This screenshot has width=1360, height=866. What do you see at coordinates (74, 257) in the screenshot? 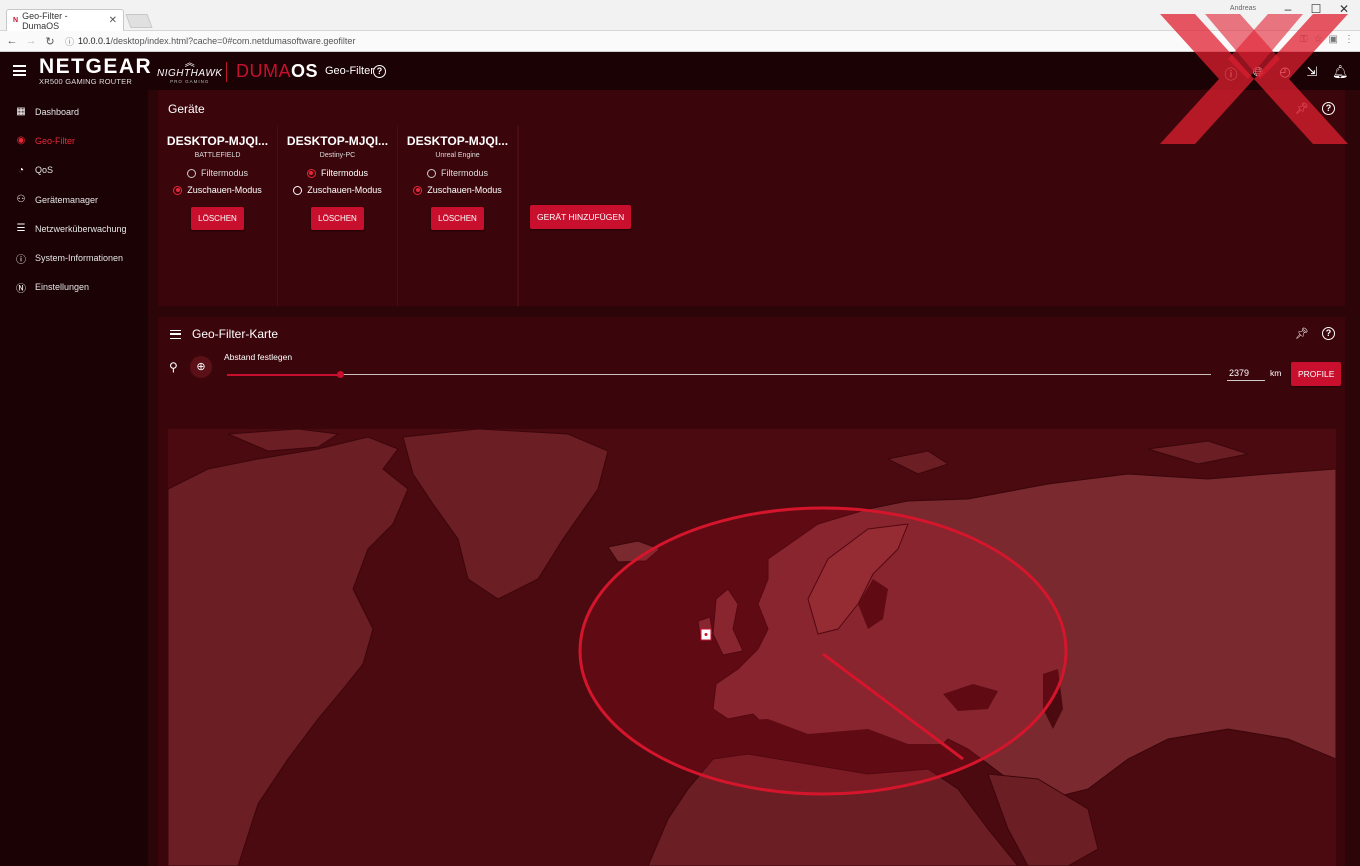
I see `sidebar-item-system-info: ⓘ System-Informationen` at bounding box center [74, 257].